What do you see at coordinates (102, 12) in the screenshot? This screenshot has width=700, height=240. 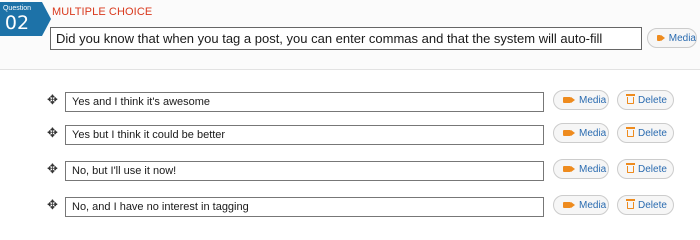 I see `question-type-label: MULTIPLE CHOICE` at bounding box center [102, 12].